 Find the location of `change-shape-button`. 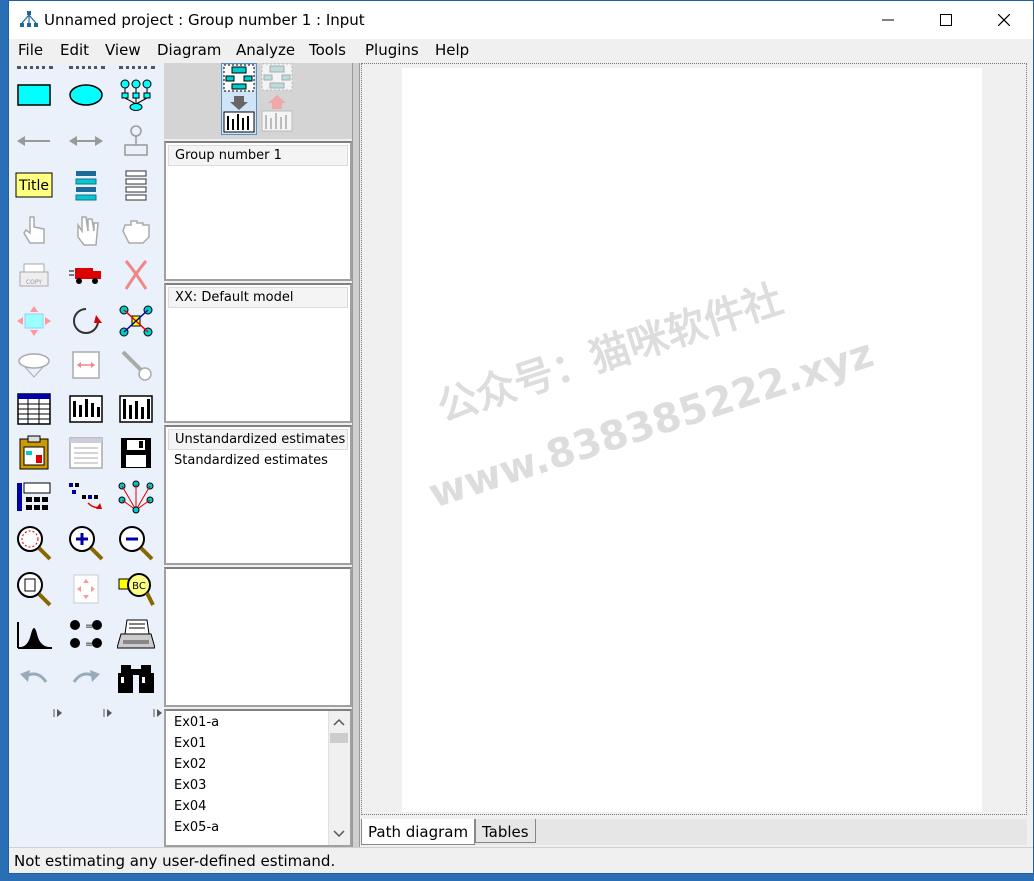

change-shape-button is located at coordinates (34, 321).